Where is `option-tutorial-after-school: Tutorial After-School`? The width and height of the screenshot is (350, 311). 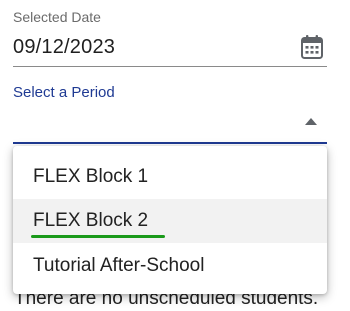 option-tutorial-after-school: Tutorial After-School is located at coordinates (170, 266).